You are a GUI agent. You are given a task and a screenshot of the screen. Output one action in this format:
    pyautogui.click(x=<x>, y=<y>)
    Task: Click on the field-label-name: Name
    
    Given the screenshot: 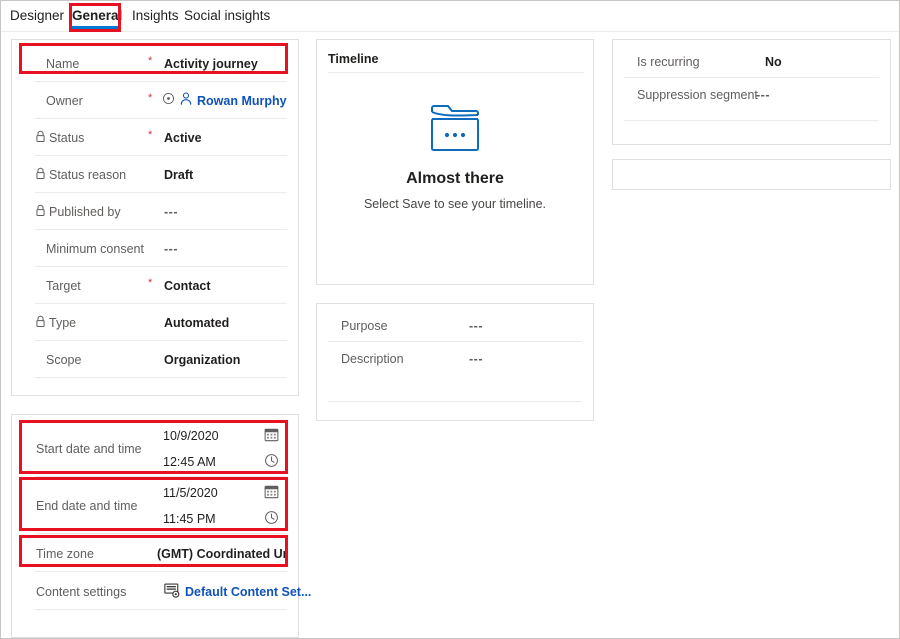 What is the action you would take?
    pyautogui.click(x=63, y=64)
    